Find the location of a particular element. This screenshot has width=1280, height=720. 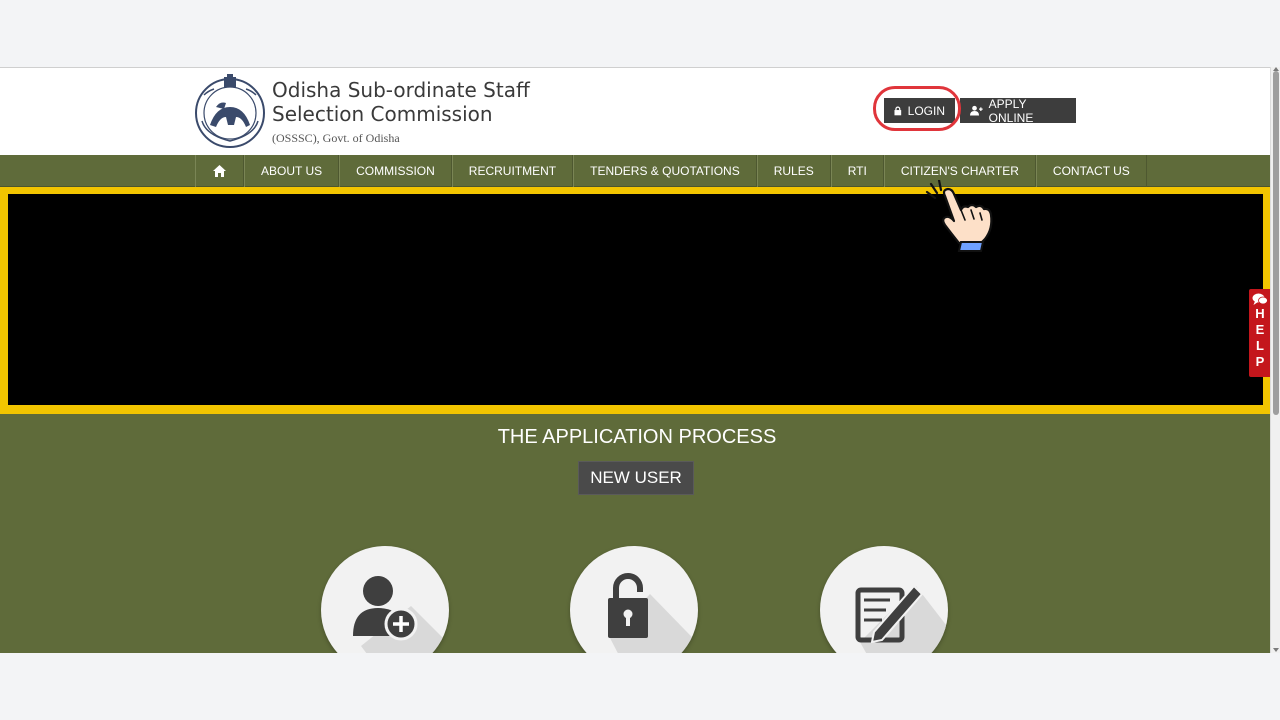

help-label: H E L P is located at coordinates (1259, 338).